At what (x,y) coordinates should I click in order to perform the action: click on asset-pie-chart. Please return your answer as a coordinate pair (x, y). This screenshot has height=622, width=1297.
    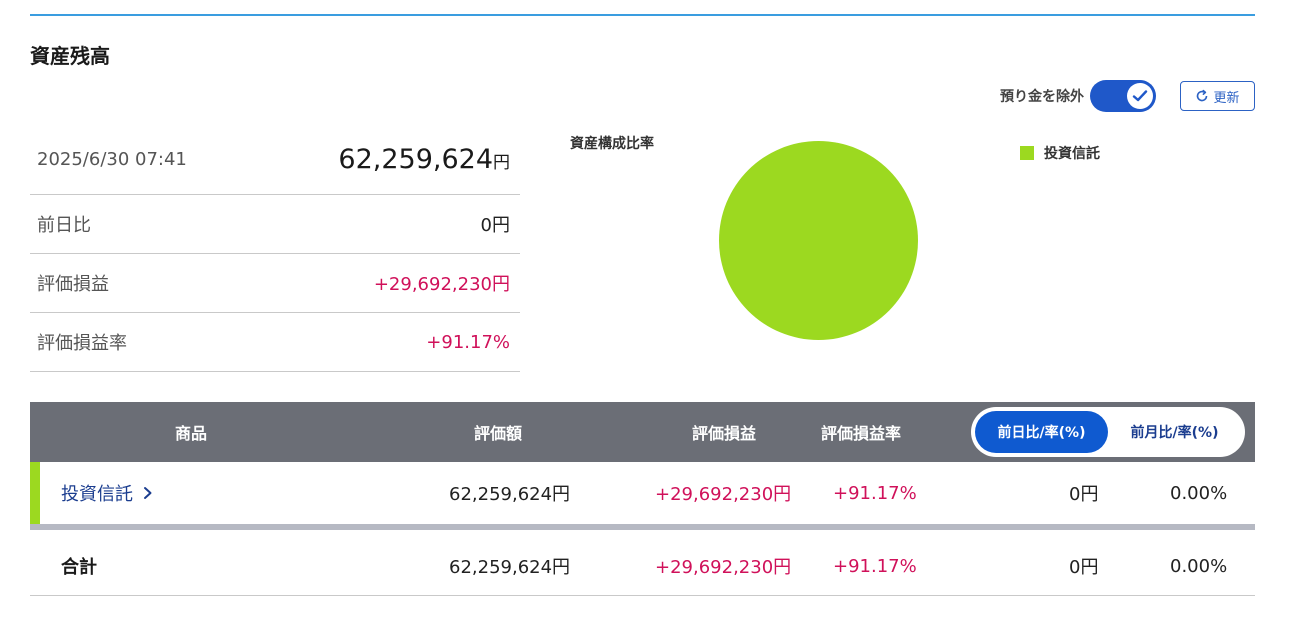
    Looking at the image, I should click on (818, 240).